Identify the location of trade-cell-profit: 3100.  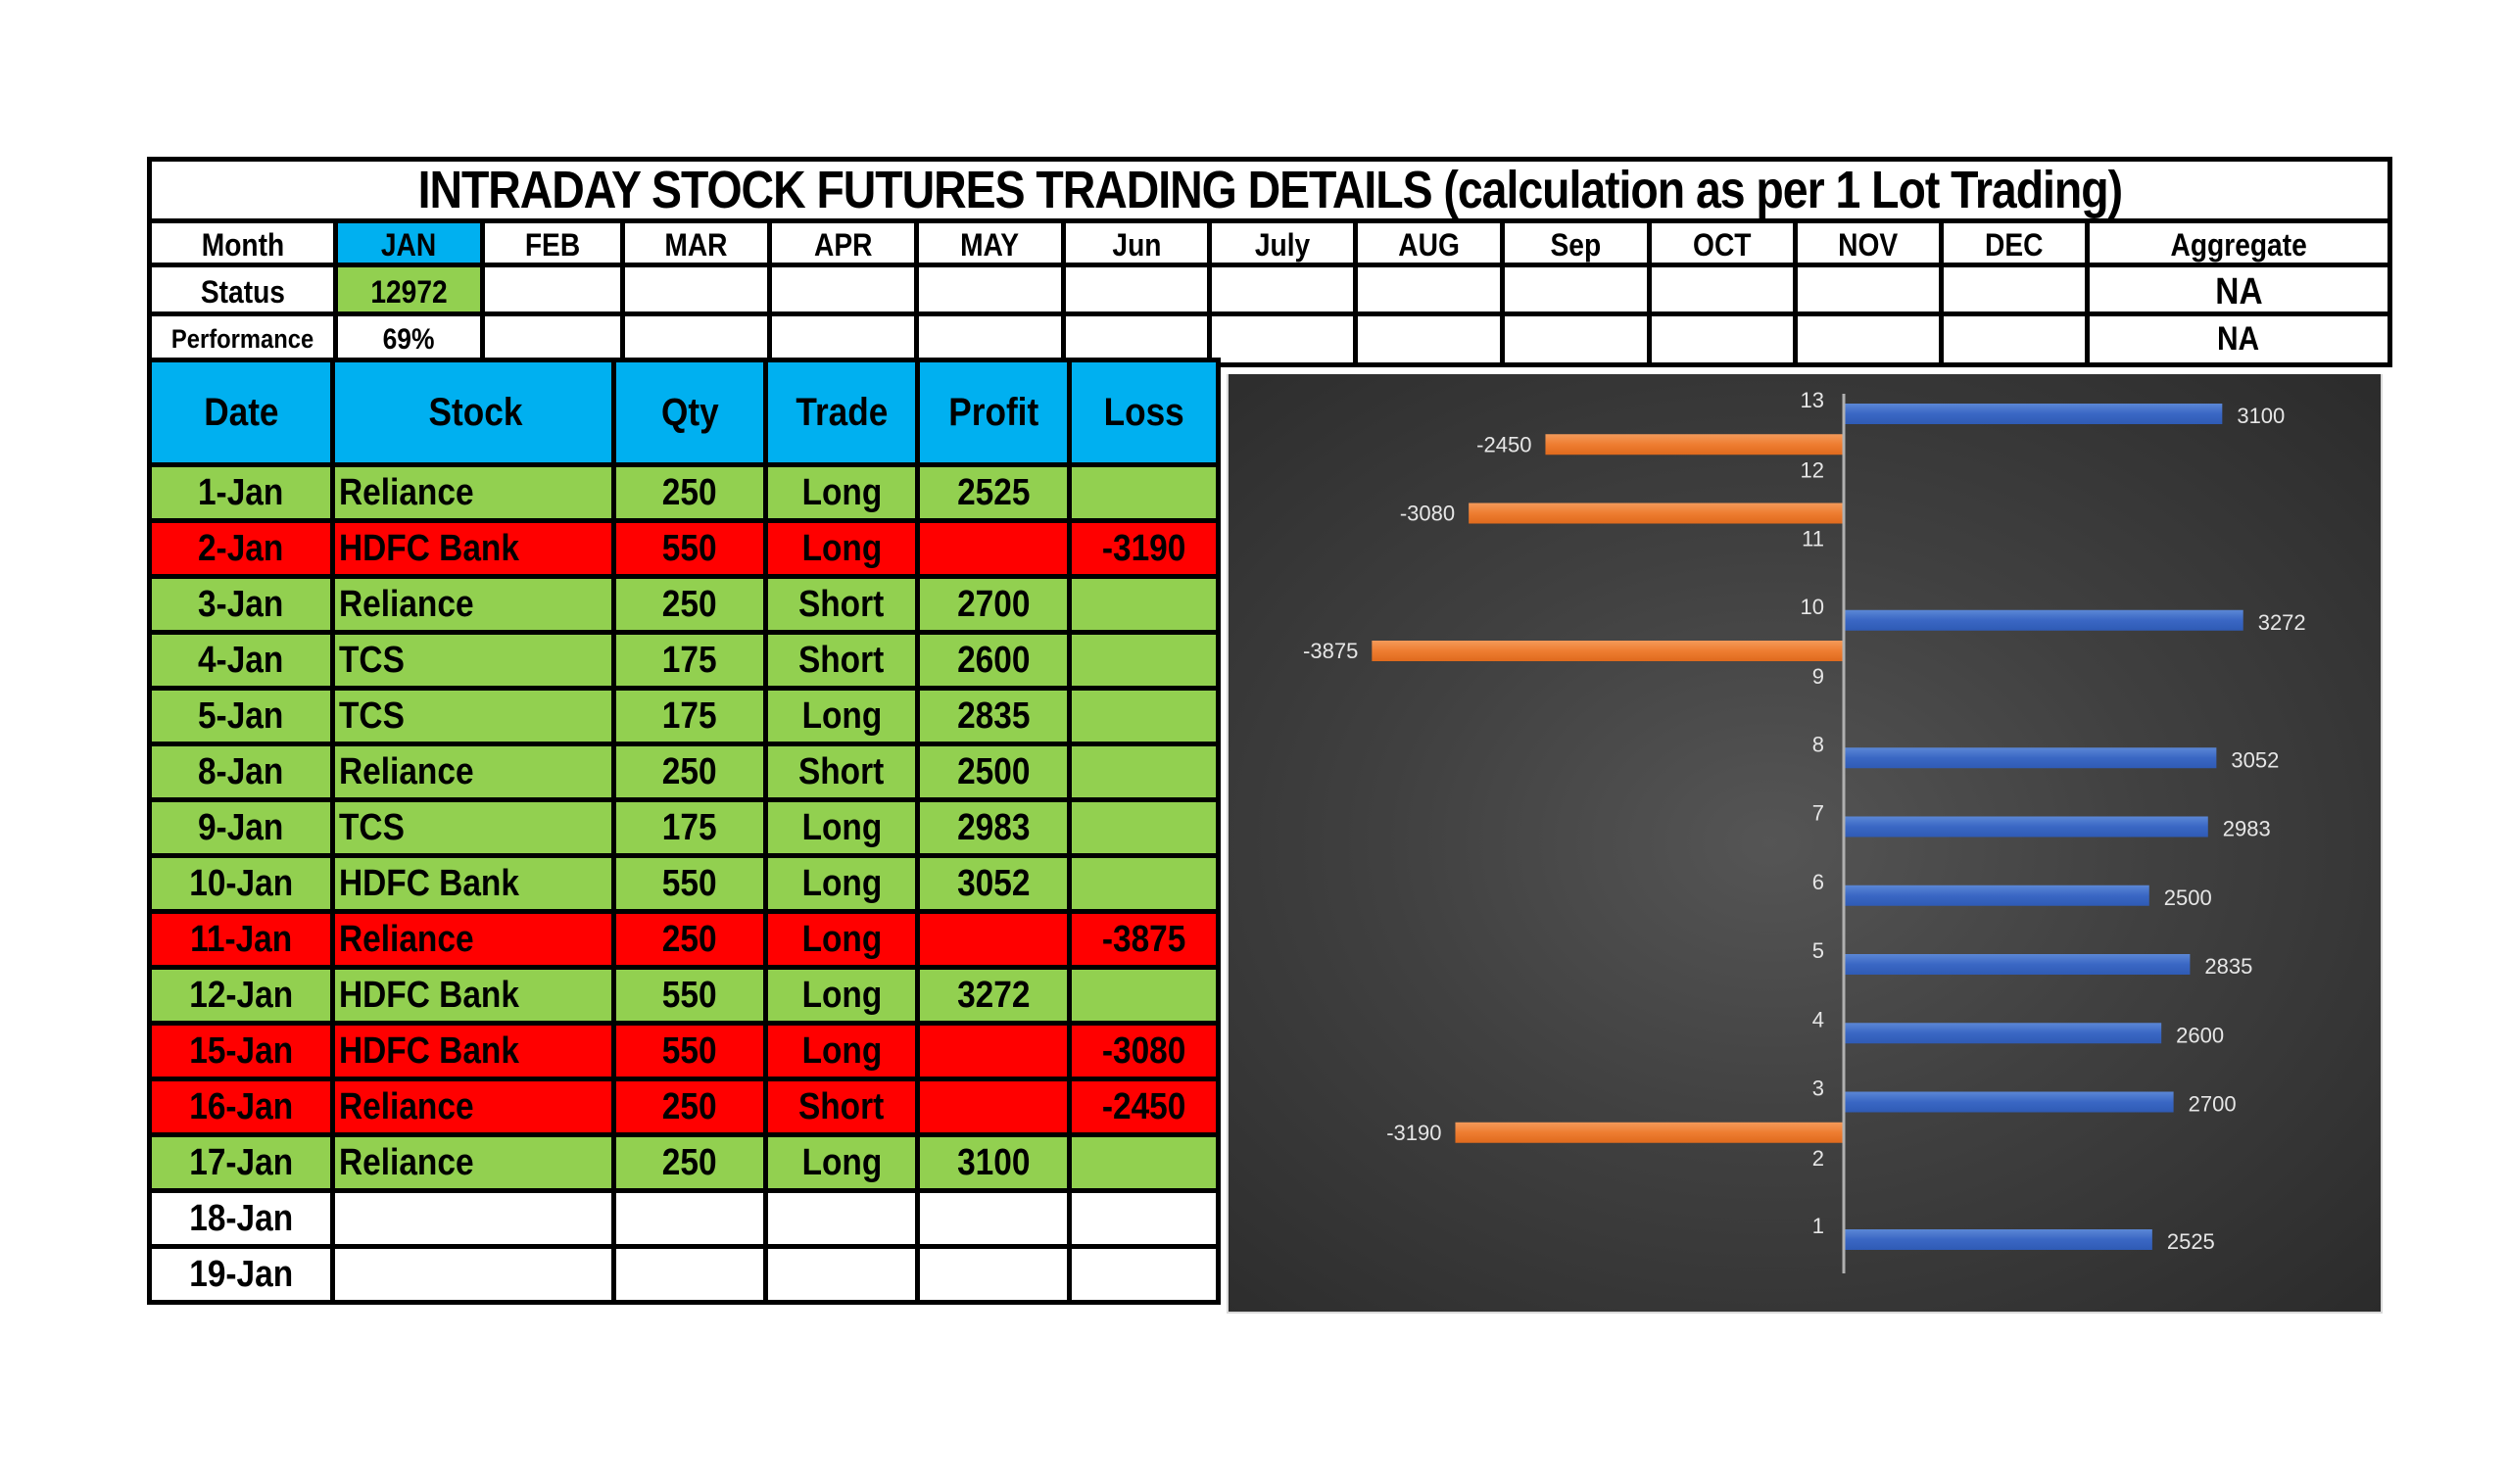
(993, 1162).